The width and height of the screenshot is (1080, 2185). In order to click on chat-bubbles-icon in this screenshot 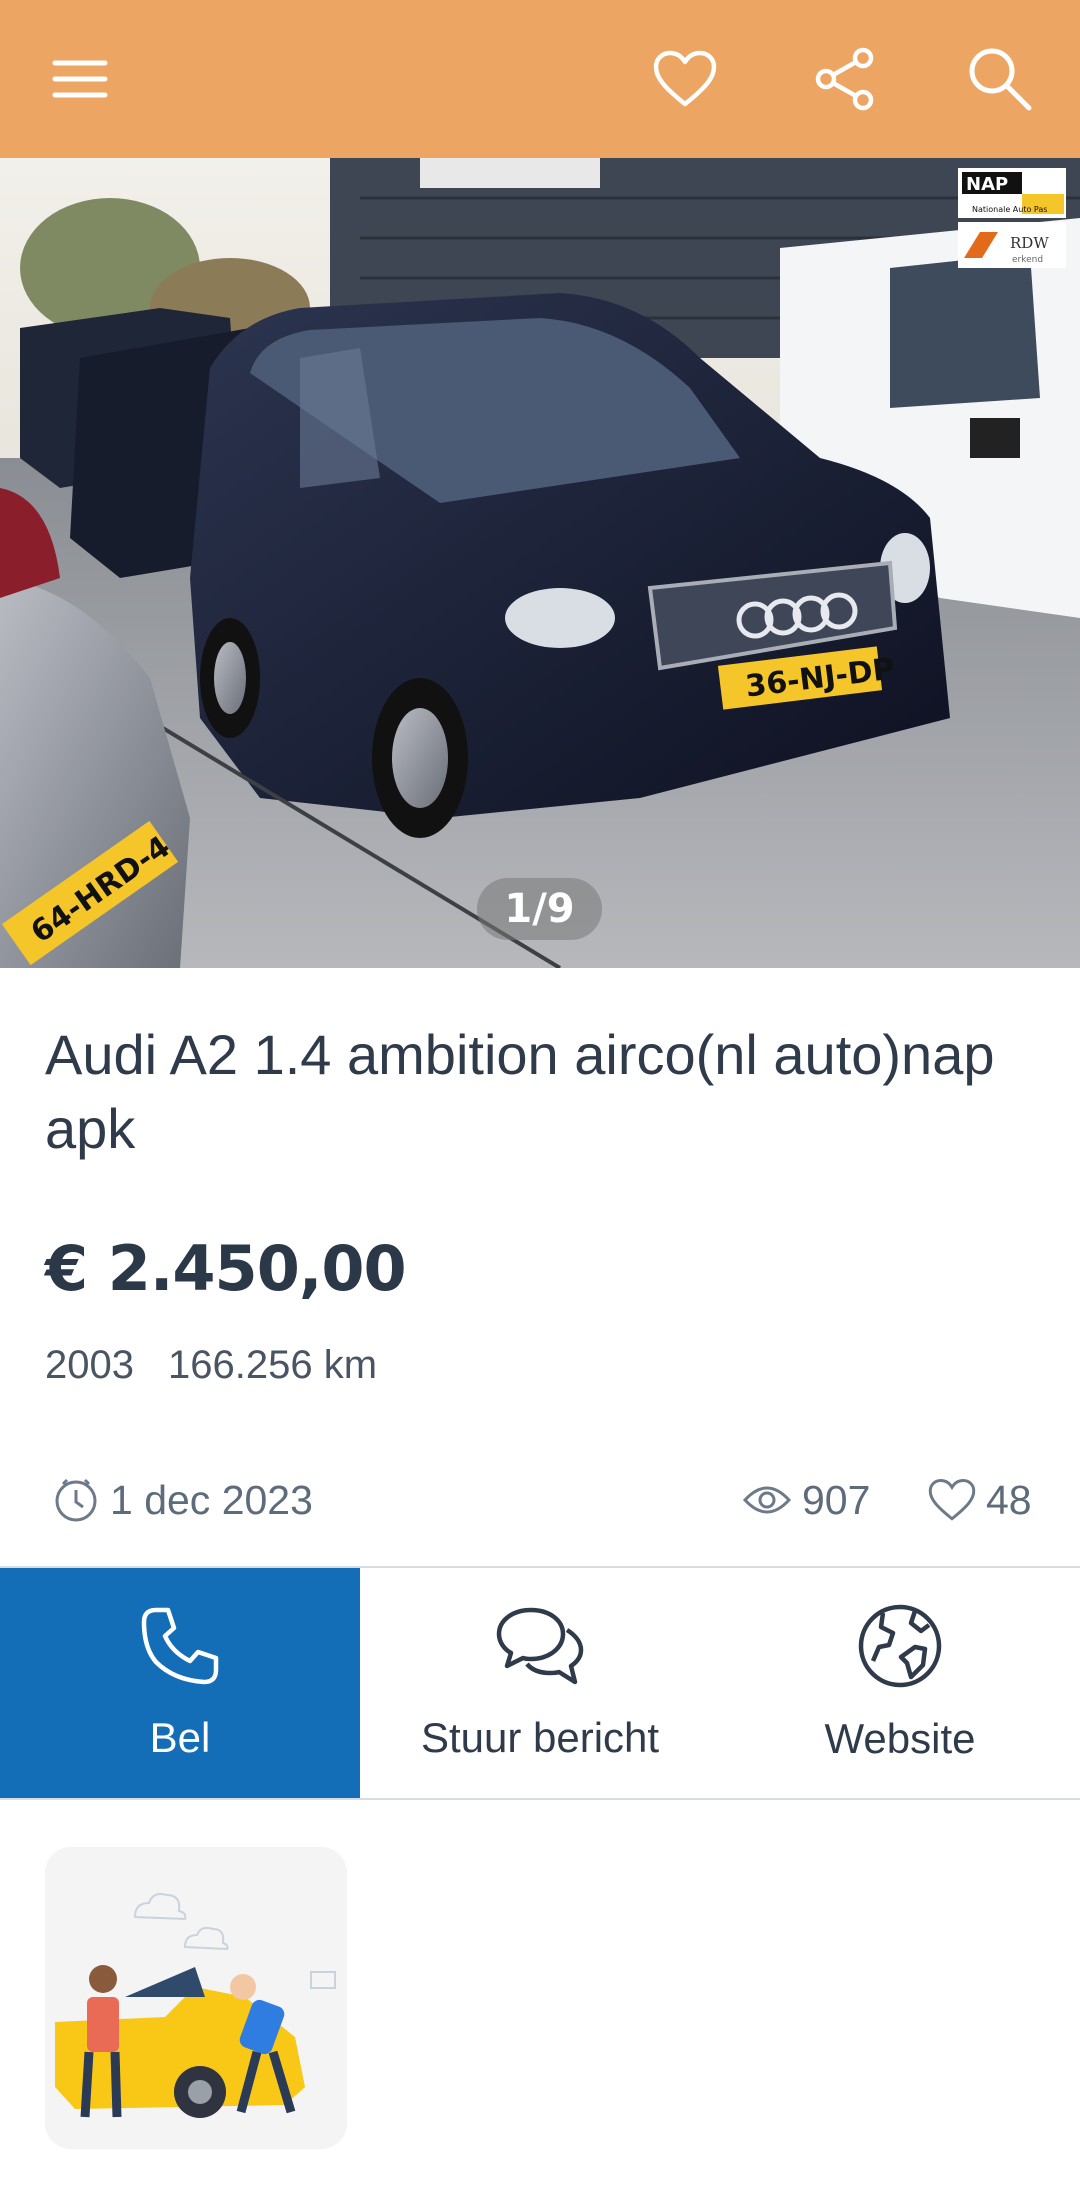, I will do `click(540, 1646)`.